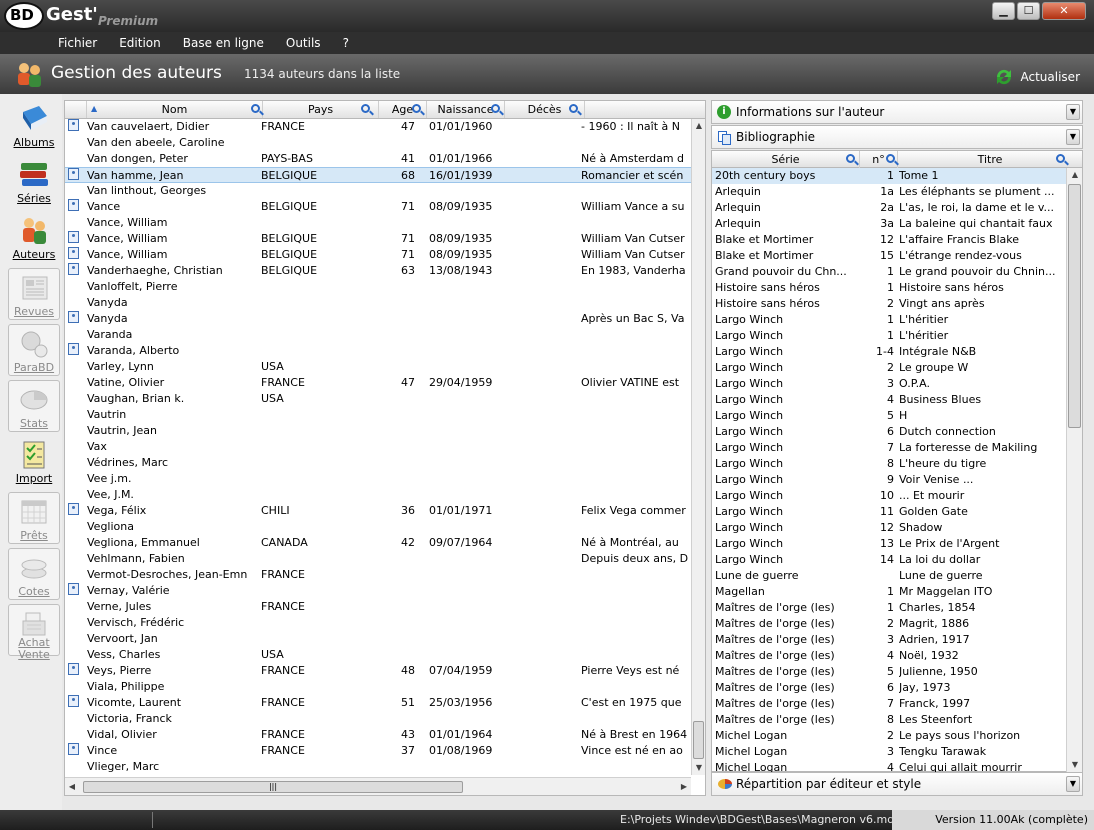 This screenshot has width=1094, height=830. What do you see at coordinates (897, 784) in the screenshot?
I see `repartition-selector: Répartition par éditeur et style ▼` at bounding box center [897, 784].